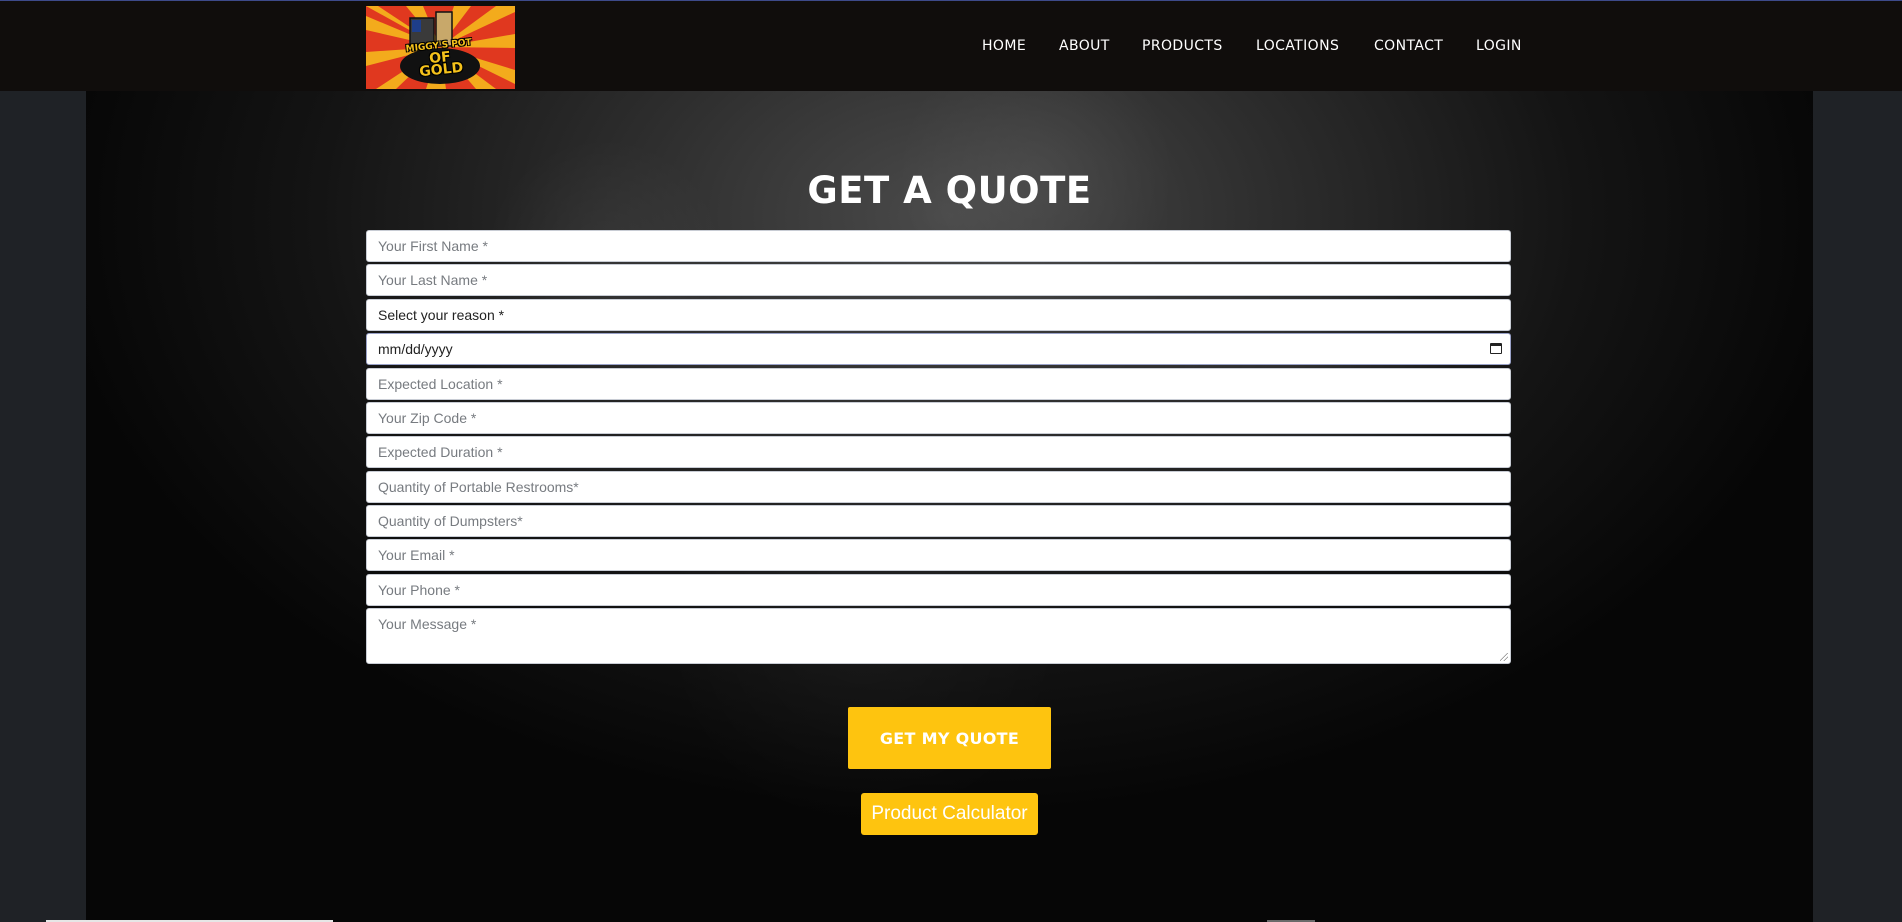  What do you see at coordinates (1297, 46) in the screenshot?
I see `nav-locations: LOCATIONS` at bounding box center [1297, 46].